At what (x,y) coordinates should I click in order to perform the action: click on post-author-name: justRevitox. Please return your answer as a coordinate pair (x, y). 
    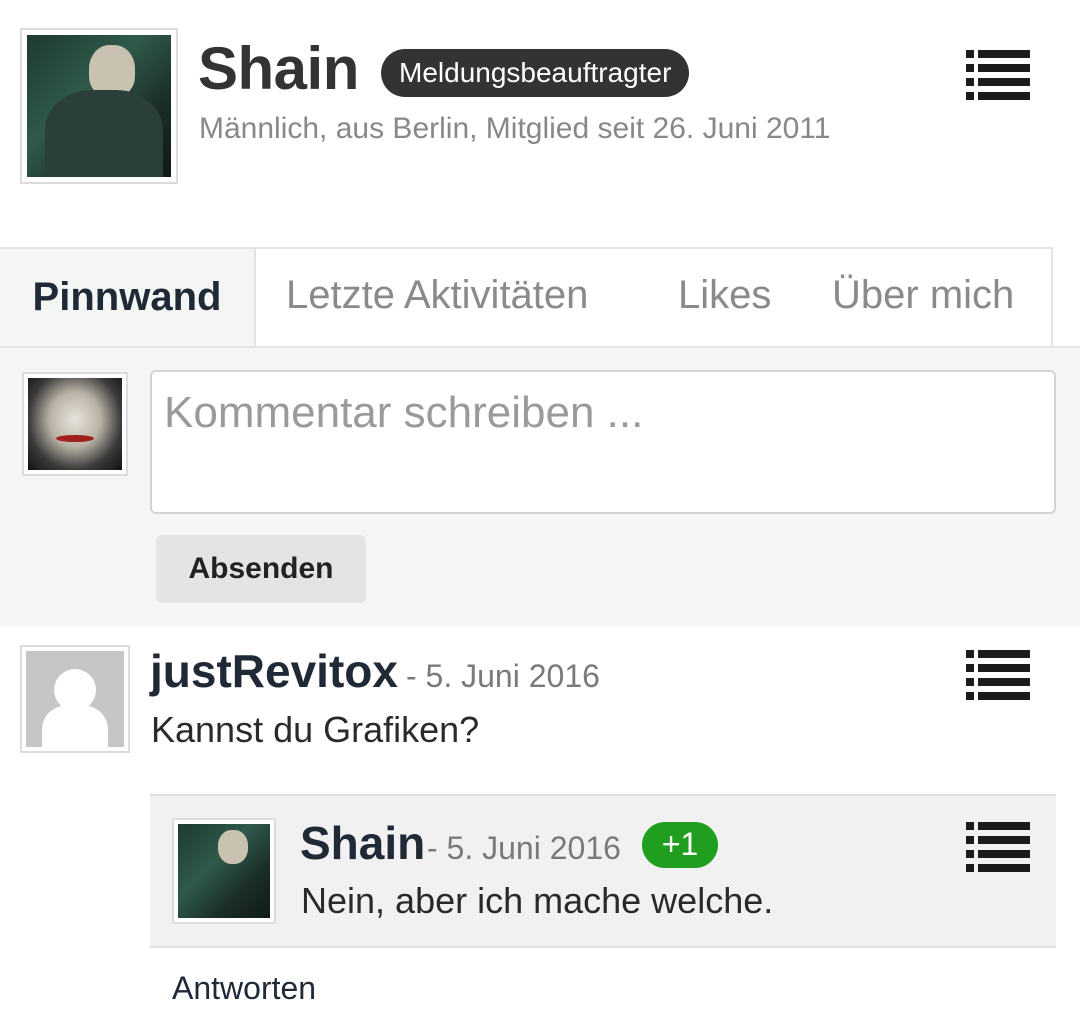
    Looking at the image, I should click on (274, 671).